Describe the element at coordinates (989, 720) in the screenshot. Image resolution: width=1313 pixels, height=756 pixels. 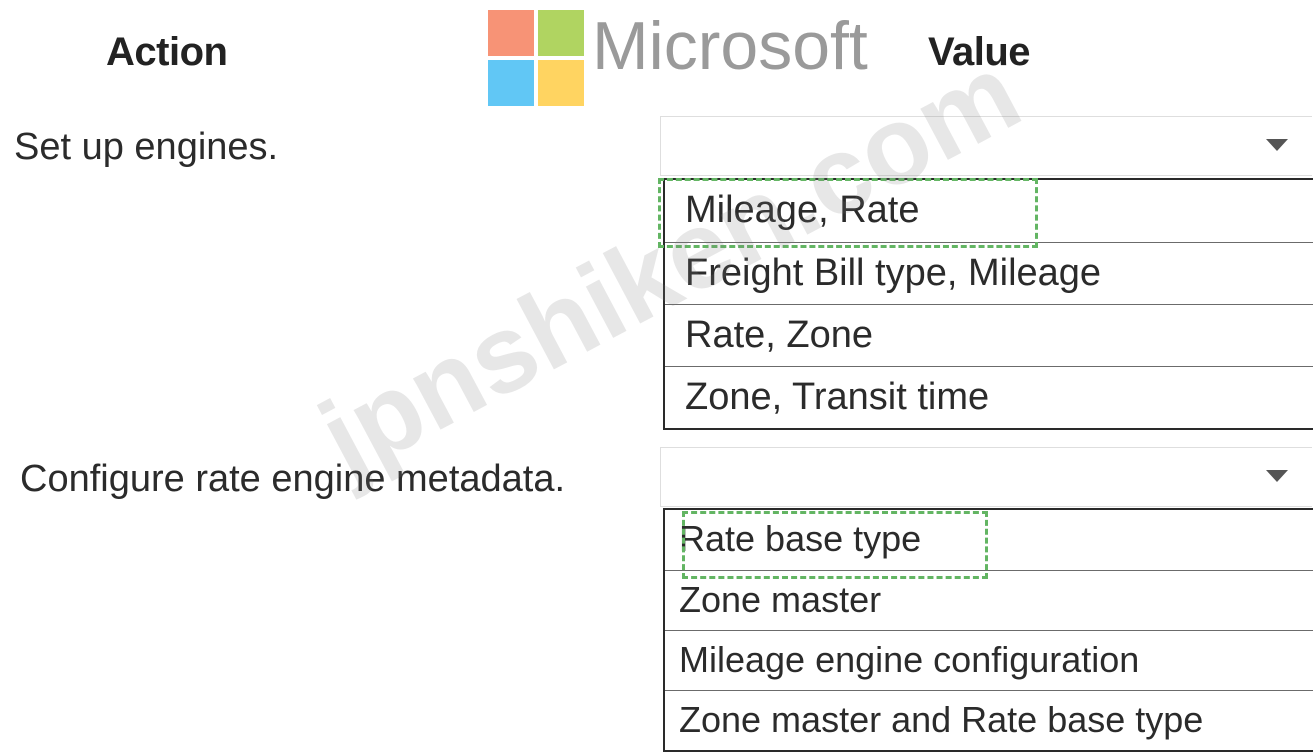
I see `option-zone-master-and-rate-base-type: Zone master and Rate base type` at that location.